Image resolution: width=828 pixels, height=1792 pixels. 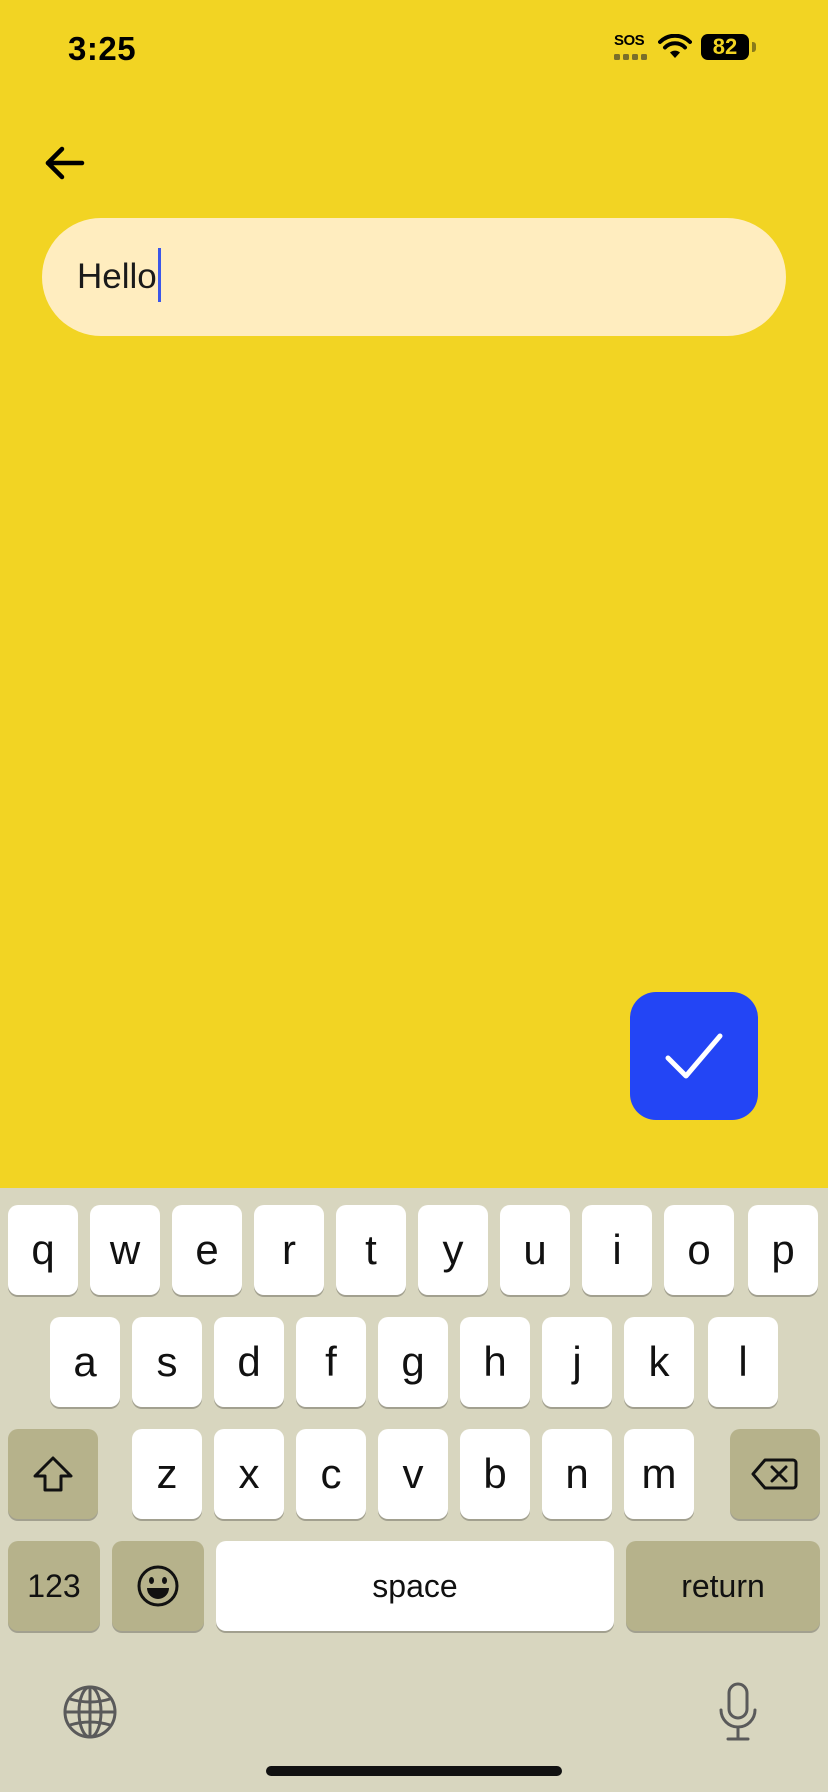 I want to click on key-i: i, so click(x=617, y=1250).